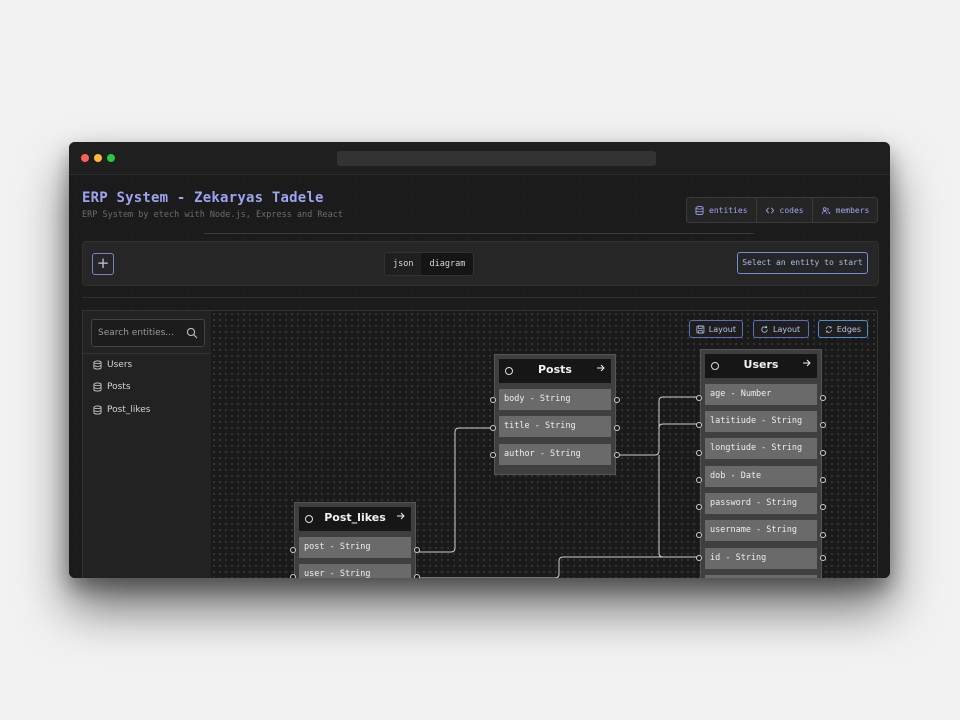 The image size is (960, 720). What do you see at coordinates (479, 297) in the screenshot?
I see `toolbar-divider` at bounding box center [479, 297].